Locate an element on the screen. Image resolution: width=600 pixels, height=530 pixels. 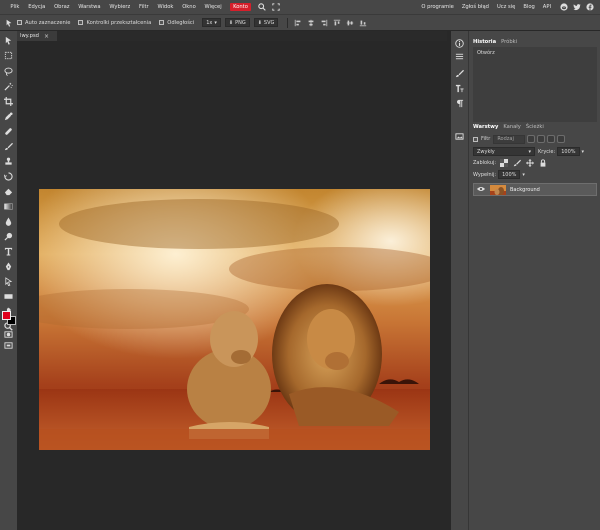
export-png-button: ⬇ PNG is located at coordinates (237, 22).